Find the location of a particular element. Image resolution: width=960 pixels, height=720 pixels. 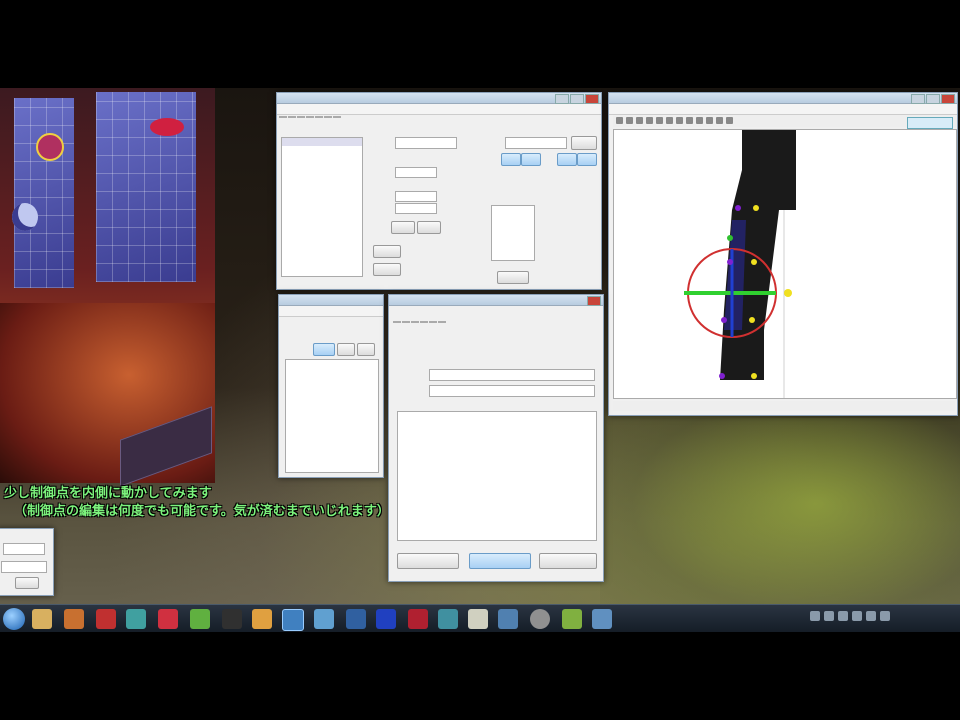

bone-tree-list is located at coordinates (322, 207).